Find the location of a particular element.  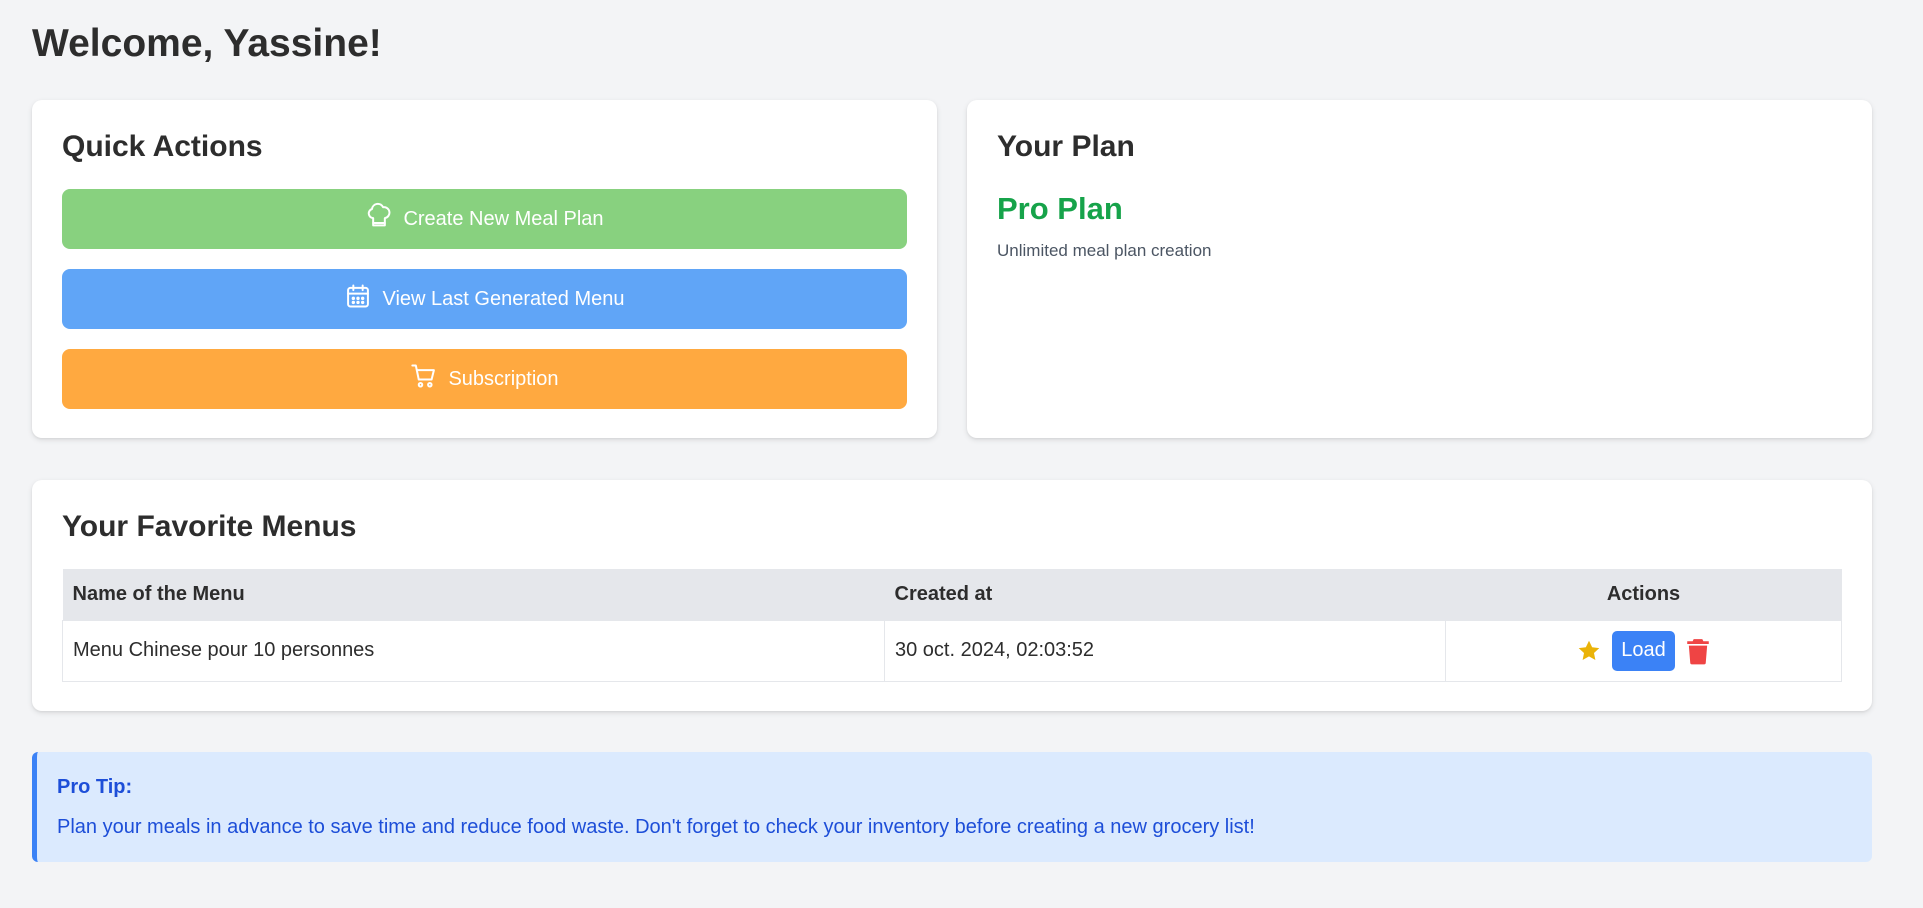

quick-actions-title: Quick Actions is located at coordinates (162, 146).